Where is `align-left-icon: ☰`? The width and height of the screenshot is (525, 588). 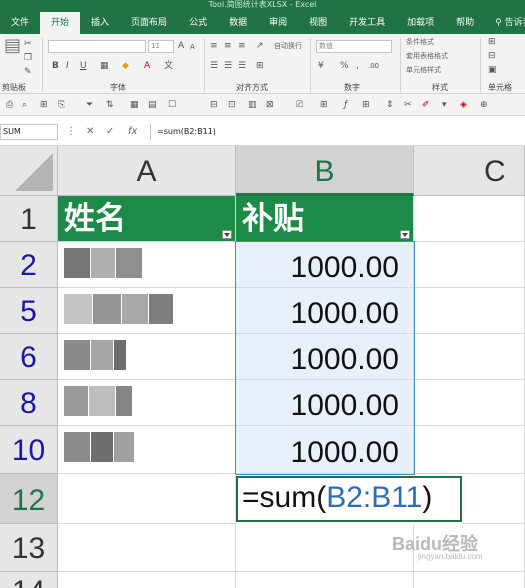 align-left-icon: ☰ is located at coordinates (214, 66).